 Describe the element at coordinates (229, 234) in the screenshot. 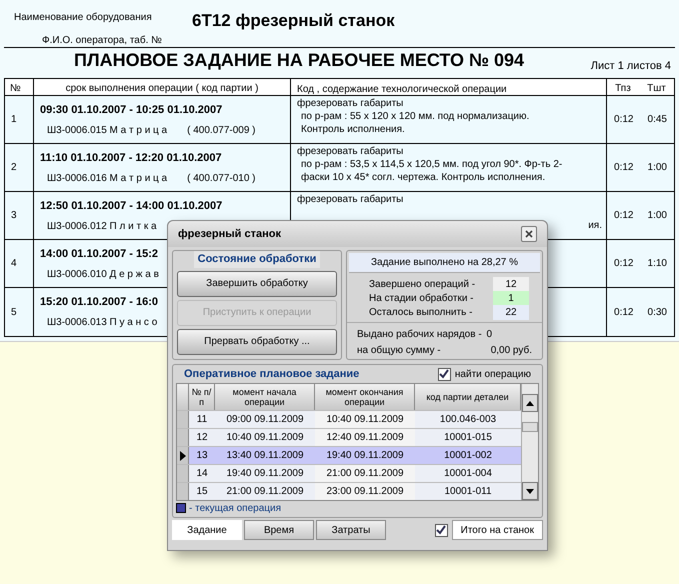

I see `window-title: фрезерный станок` at that location.